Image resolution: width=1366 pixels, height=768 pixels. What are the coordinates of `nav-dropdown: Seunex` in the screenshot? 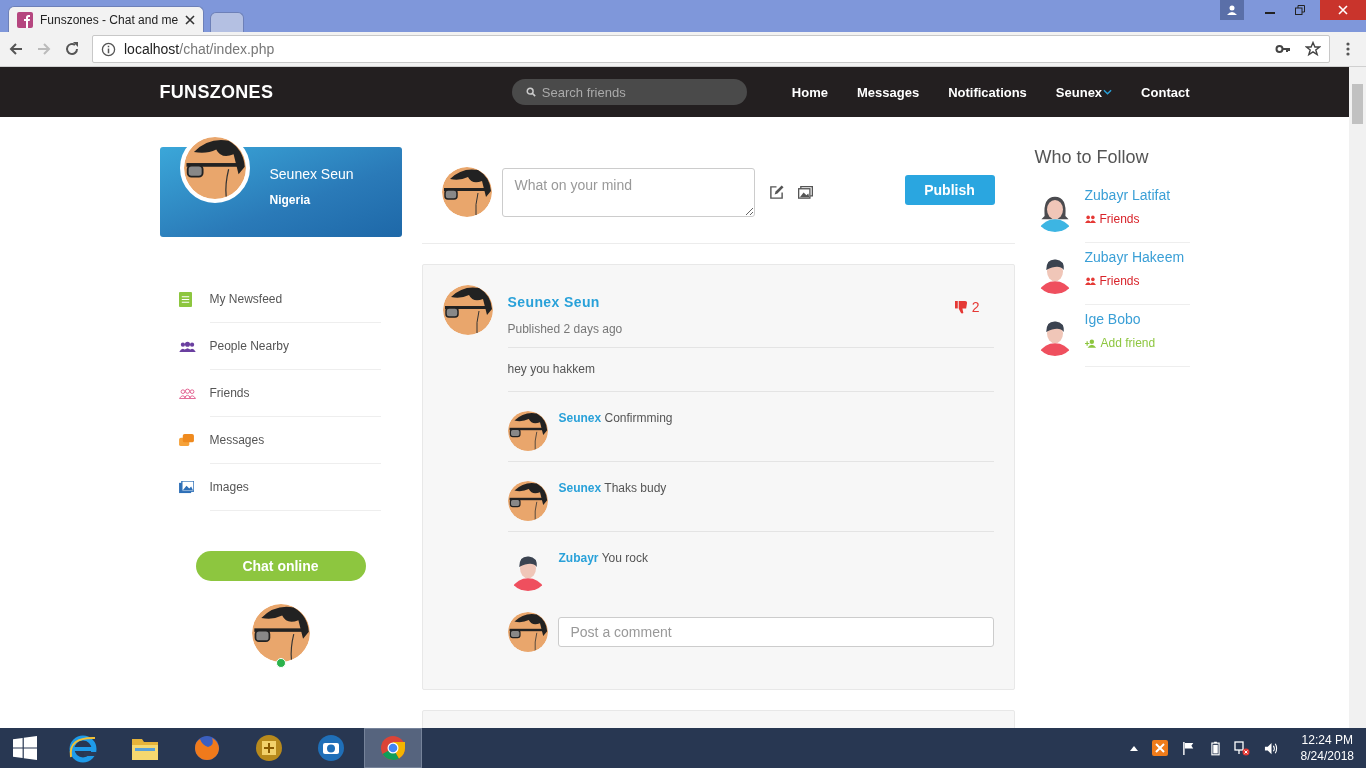 It's located at (1084, 92).